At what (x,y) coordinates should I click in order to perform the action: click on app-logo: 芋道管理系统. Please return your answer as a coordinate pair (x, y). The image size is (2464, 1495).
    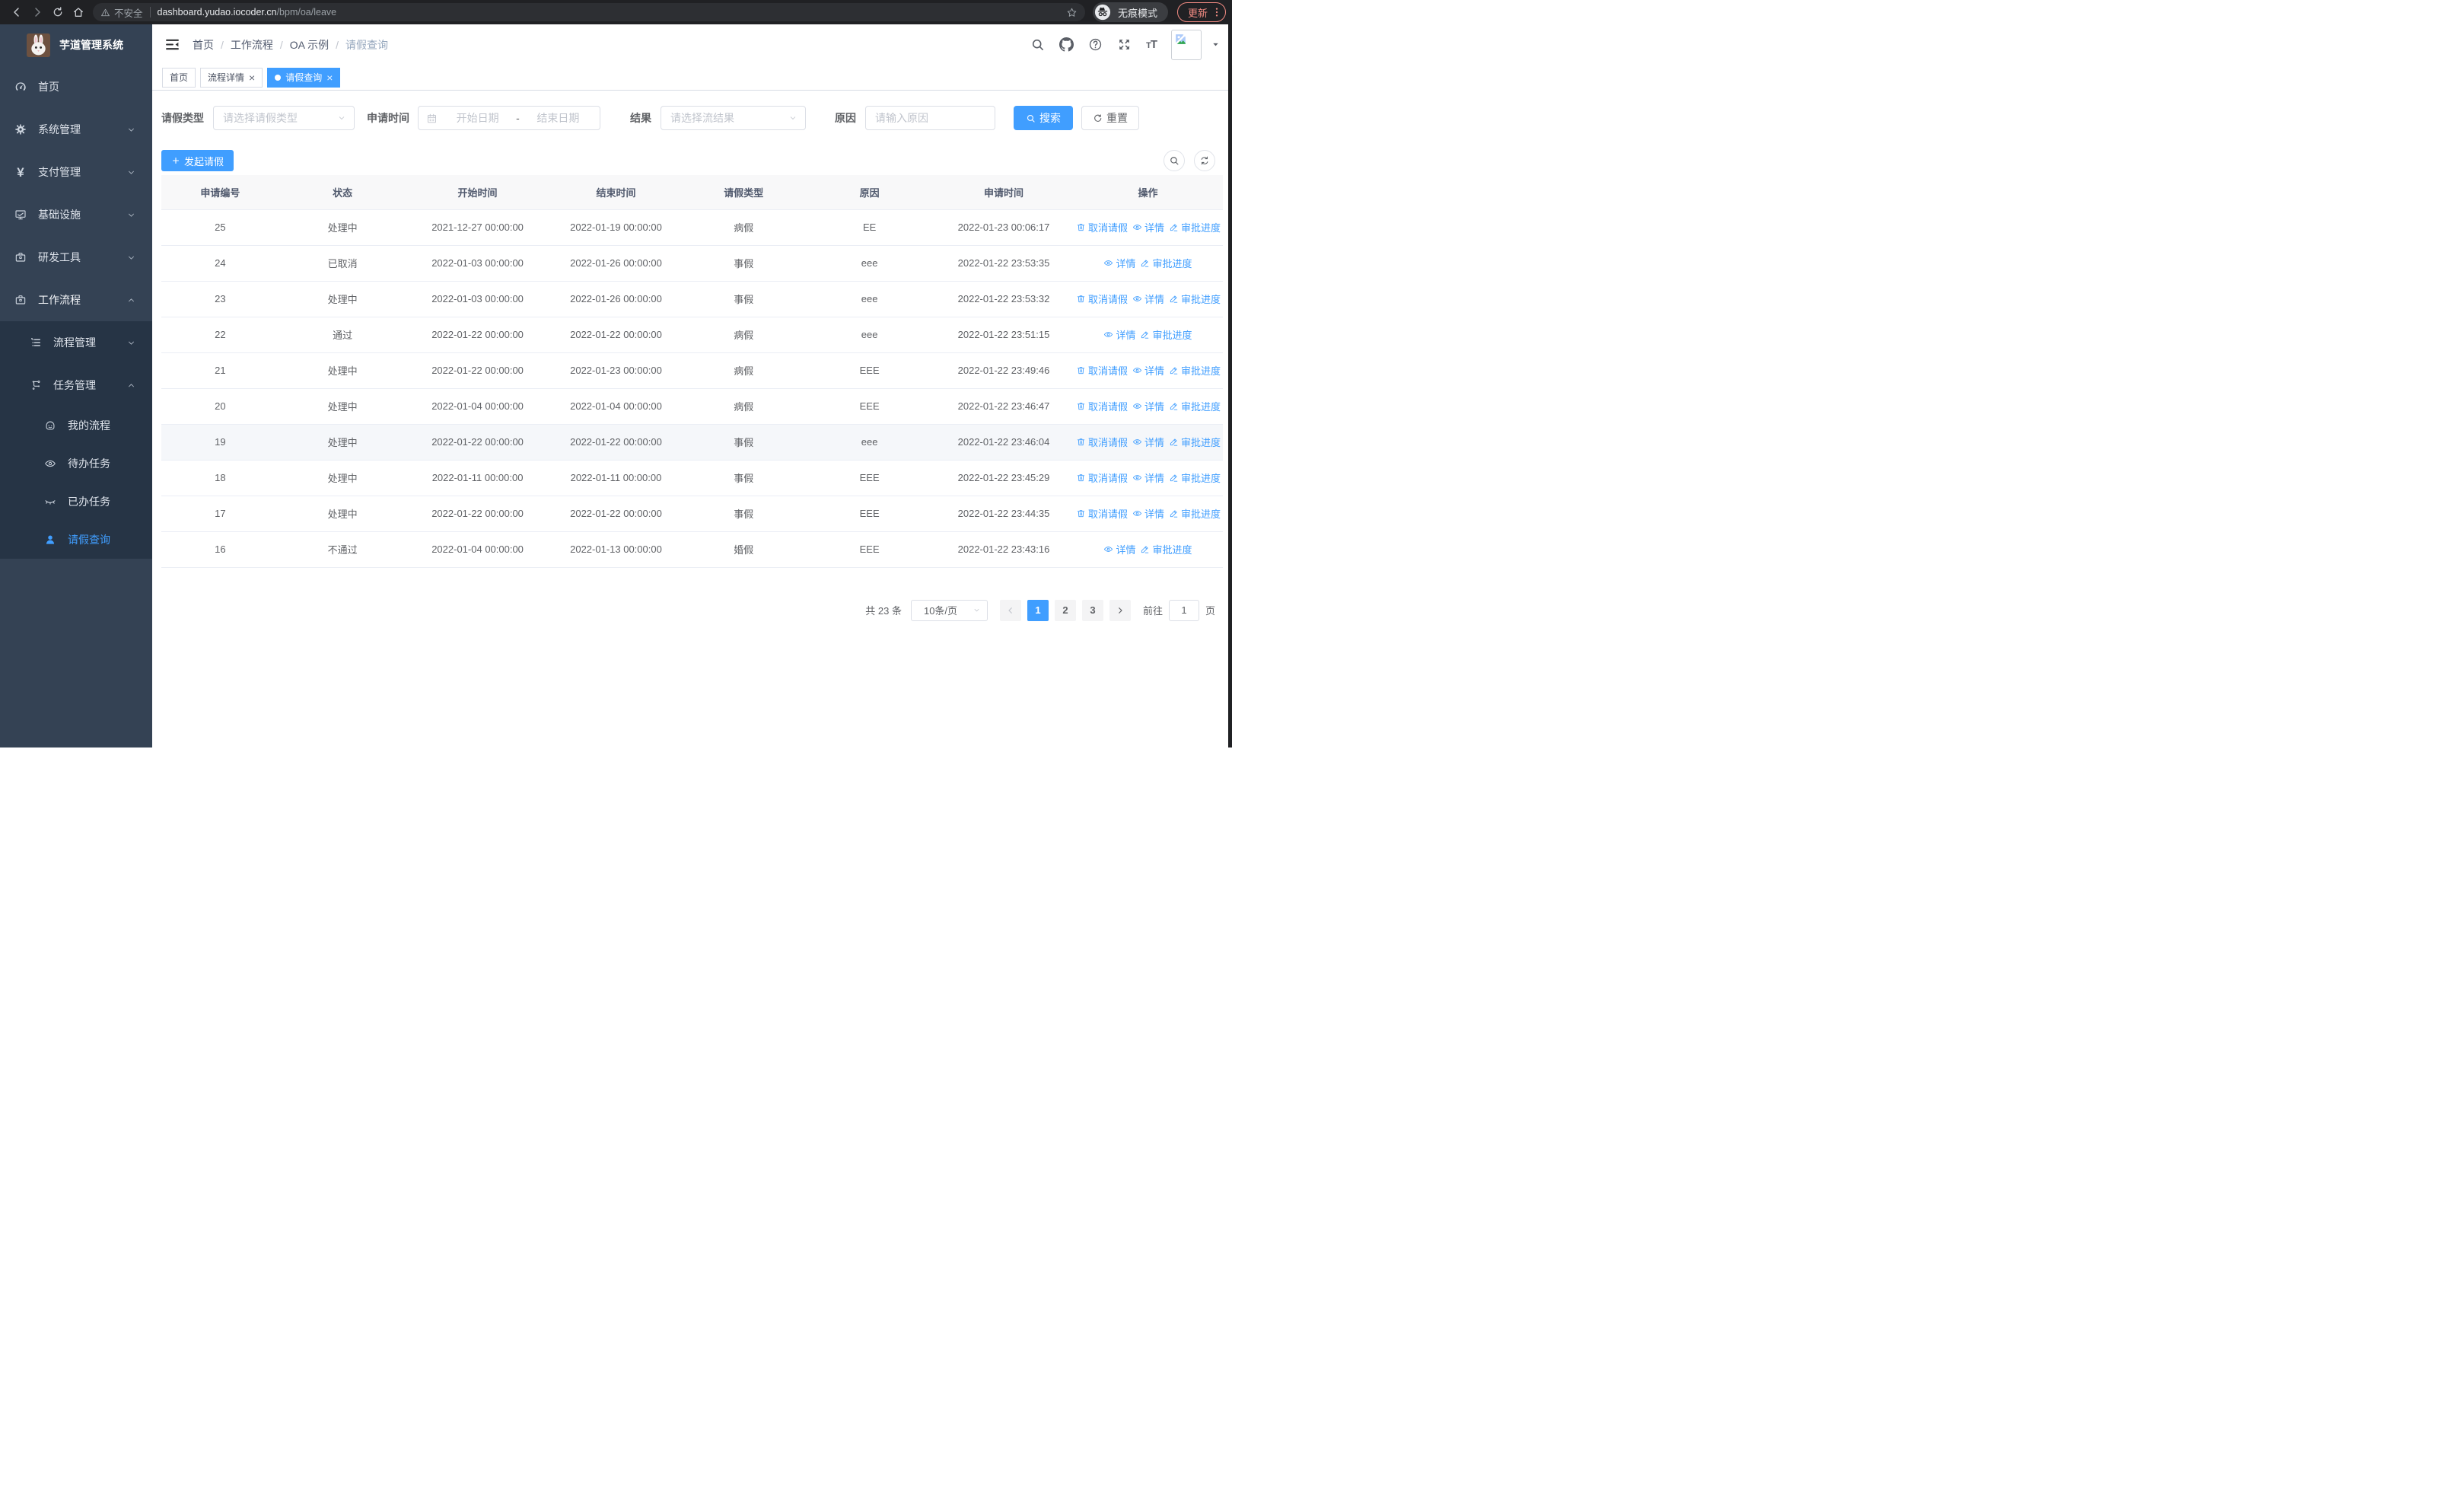
    Looking at the image, I should click on (76, 45).